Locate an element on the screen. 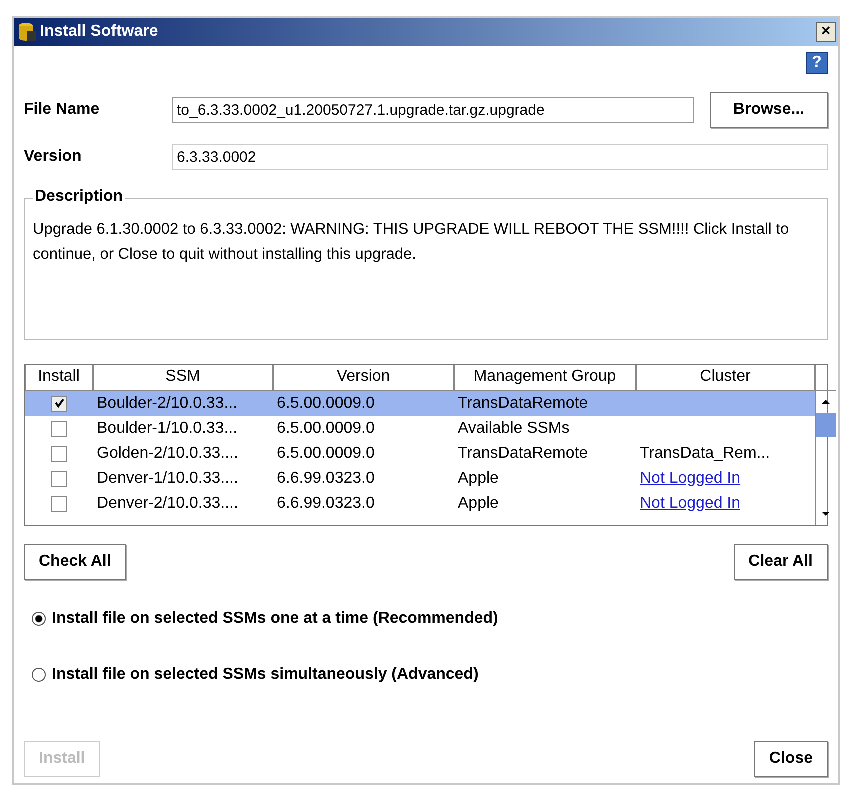 The height and width of the screenshot is (791, 850). table-row: Denver-2/10.0.33.... 6.6.99.0323.0 Apple Not Logged In is located at coordinates (420, 503).